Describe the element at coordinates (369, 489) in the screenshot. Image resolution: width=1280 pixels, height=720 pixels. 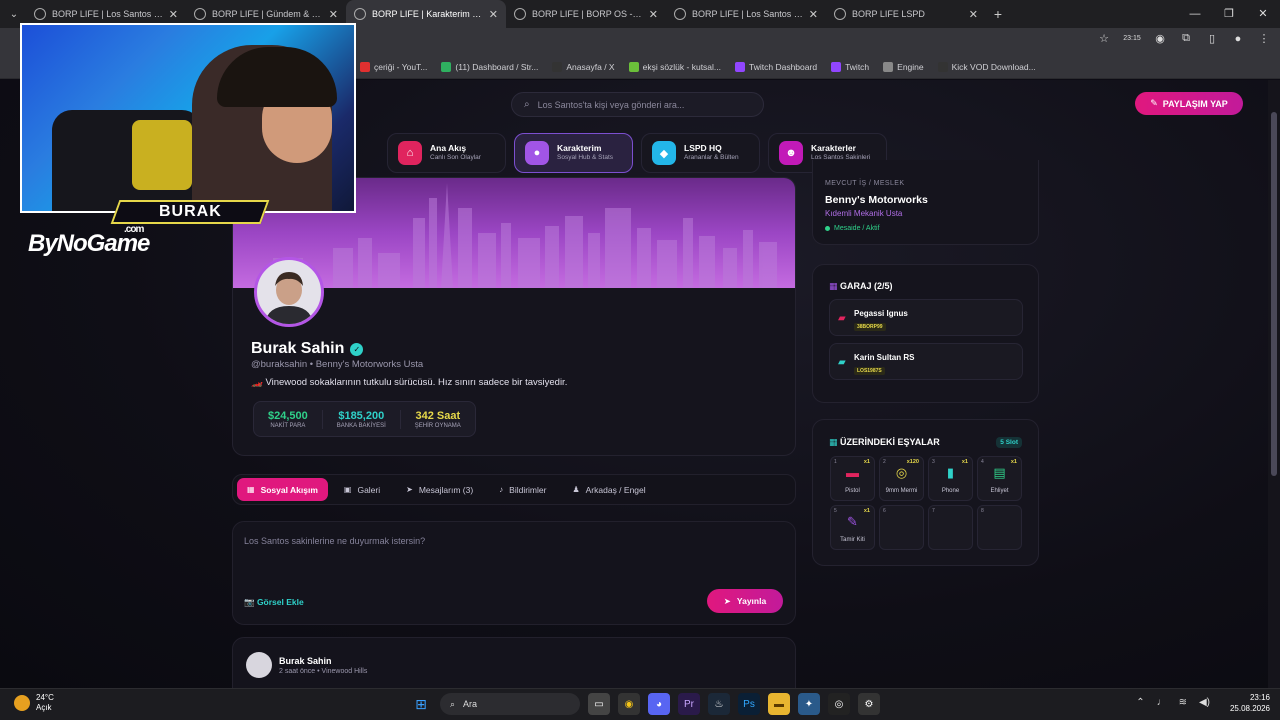
I see `feed-tab-label: Galeri` at that location.